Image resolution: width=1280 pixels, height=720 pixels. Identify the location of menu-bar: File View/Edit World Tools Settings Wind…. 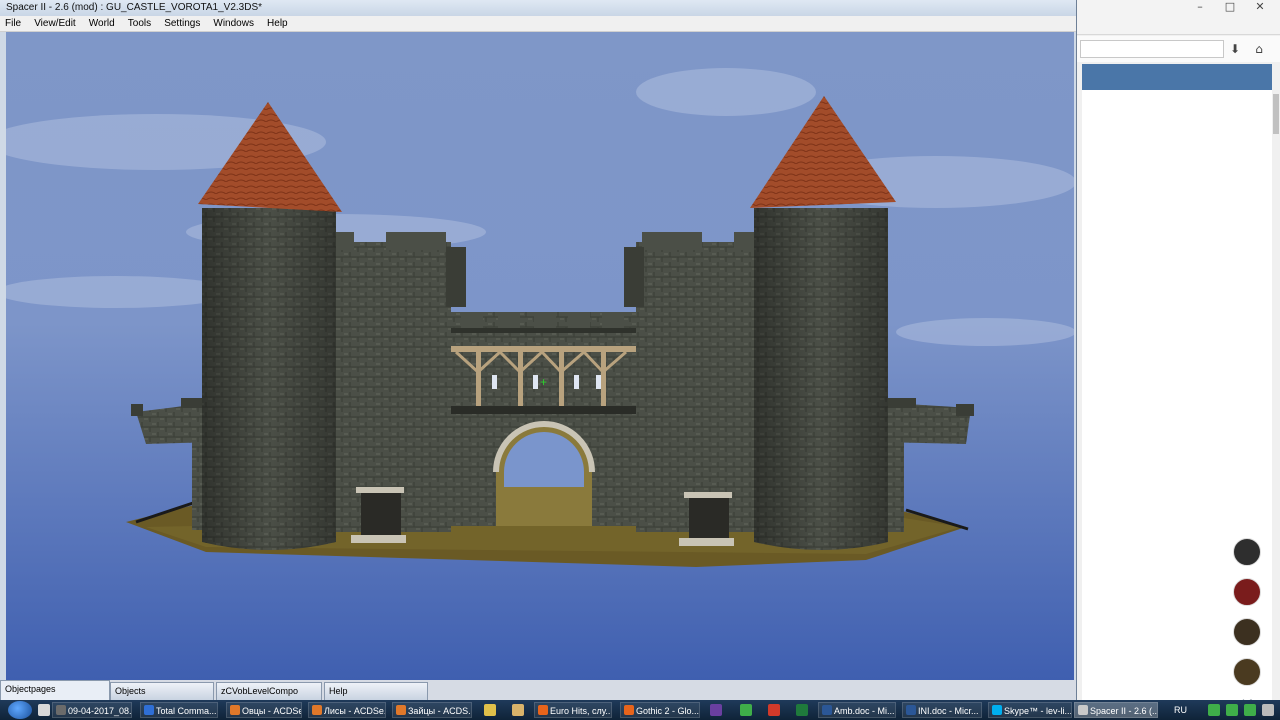
(538, 24).